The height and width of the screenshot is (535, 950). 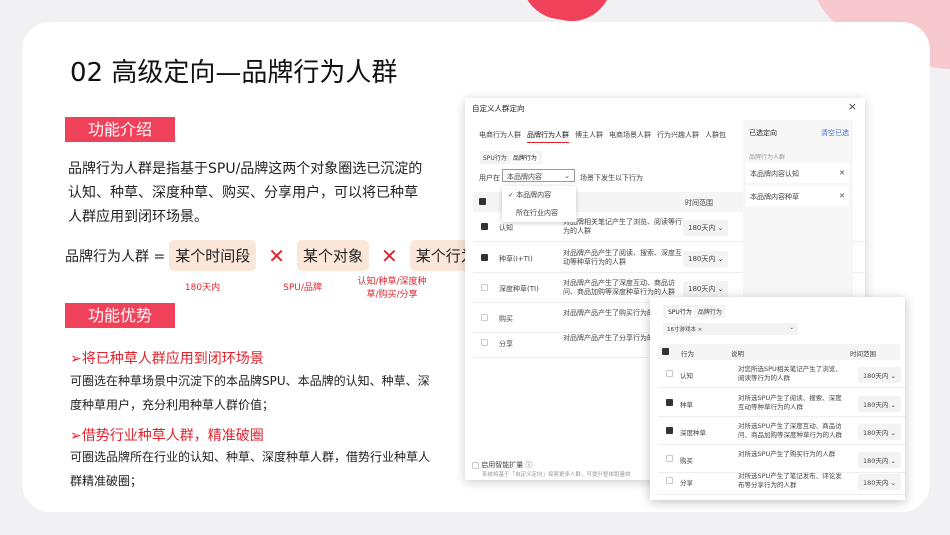 I want to click on behavior-name: 种草(I+TI), so click(x=516, y=259).